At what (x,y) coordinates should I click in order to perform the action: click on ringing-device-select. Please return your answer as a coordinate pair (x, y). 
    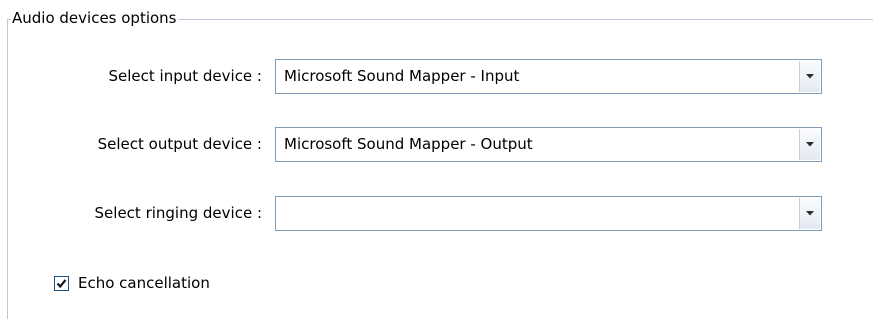
    Looking at the image, I should click on (548, 213).